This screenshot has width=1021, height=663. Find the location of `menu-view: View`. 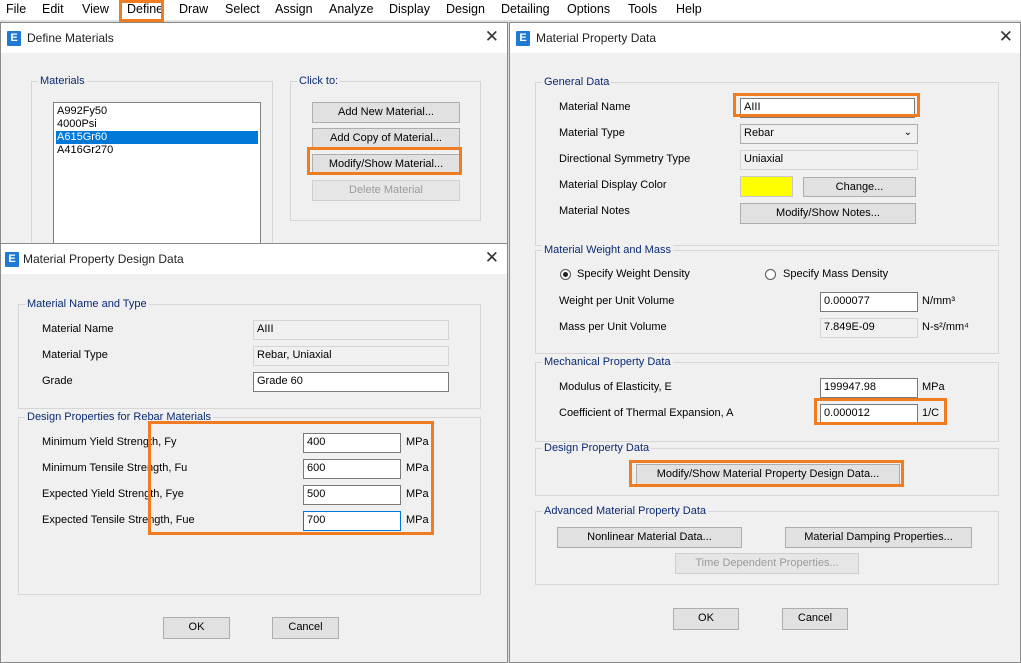

menu-view: View is located at coordinates (95, 9).